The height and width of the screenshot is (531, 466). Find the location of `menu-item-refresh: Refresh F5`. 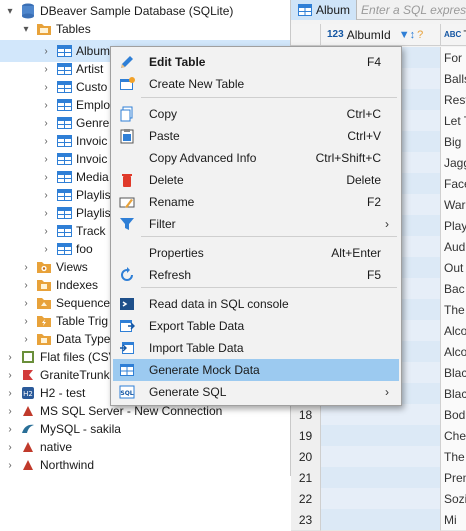

menu-item-refresh: Refresh F5 is located at coordinates (256, 275).